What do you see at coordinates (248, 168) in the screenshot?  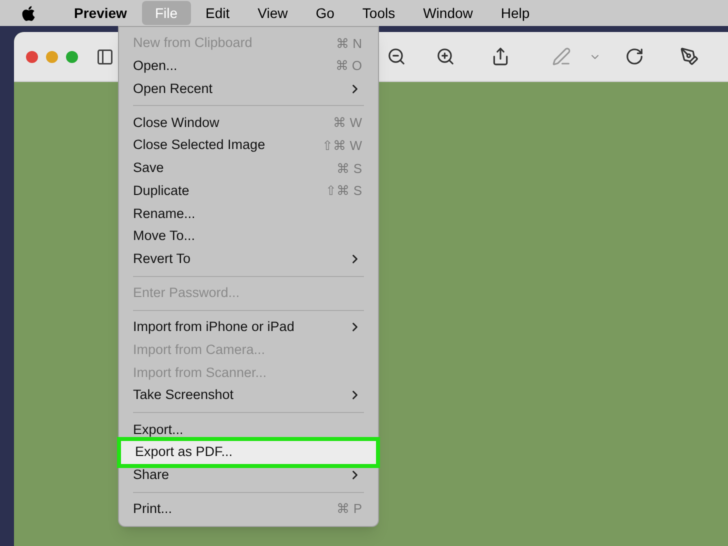 I see `menu-item: Save ⌘ S` at bounding box center [248, 168].